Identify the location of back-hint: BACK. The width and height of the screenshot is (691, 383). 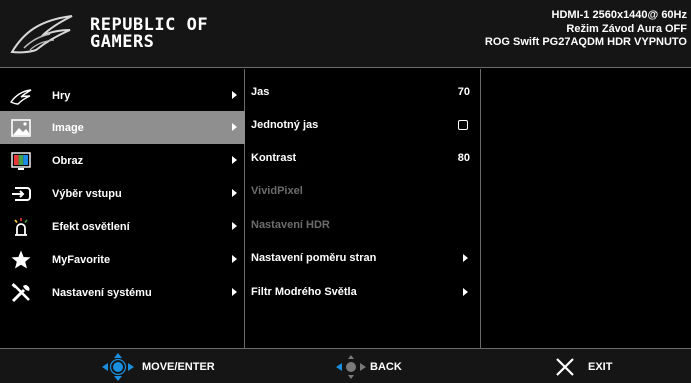
(368, 366).